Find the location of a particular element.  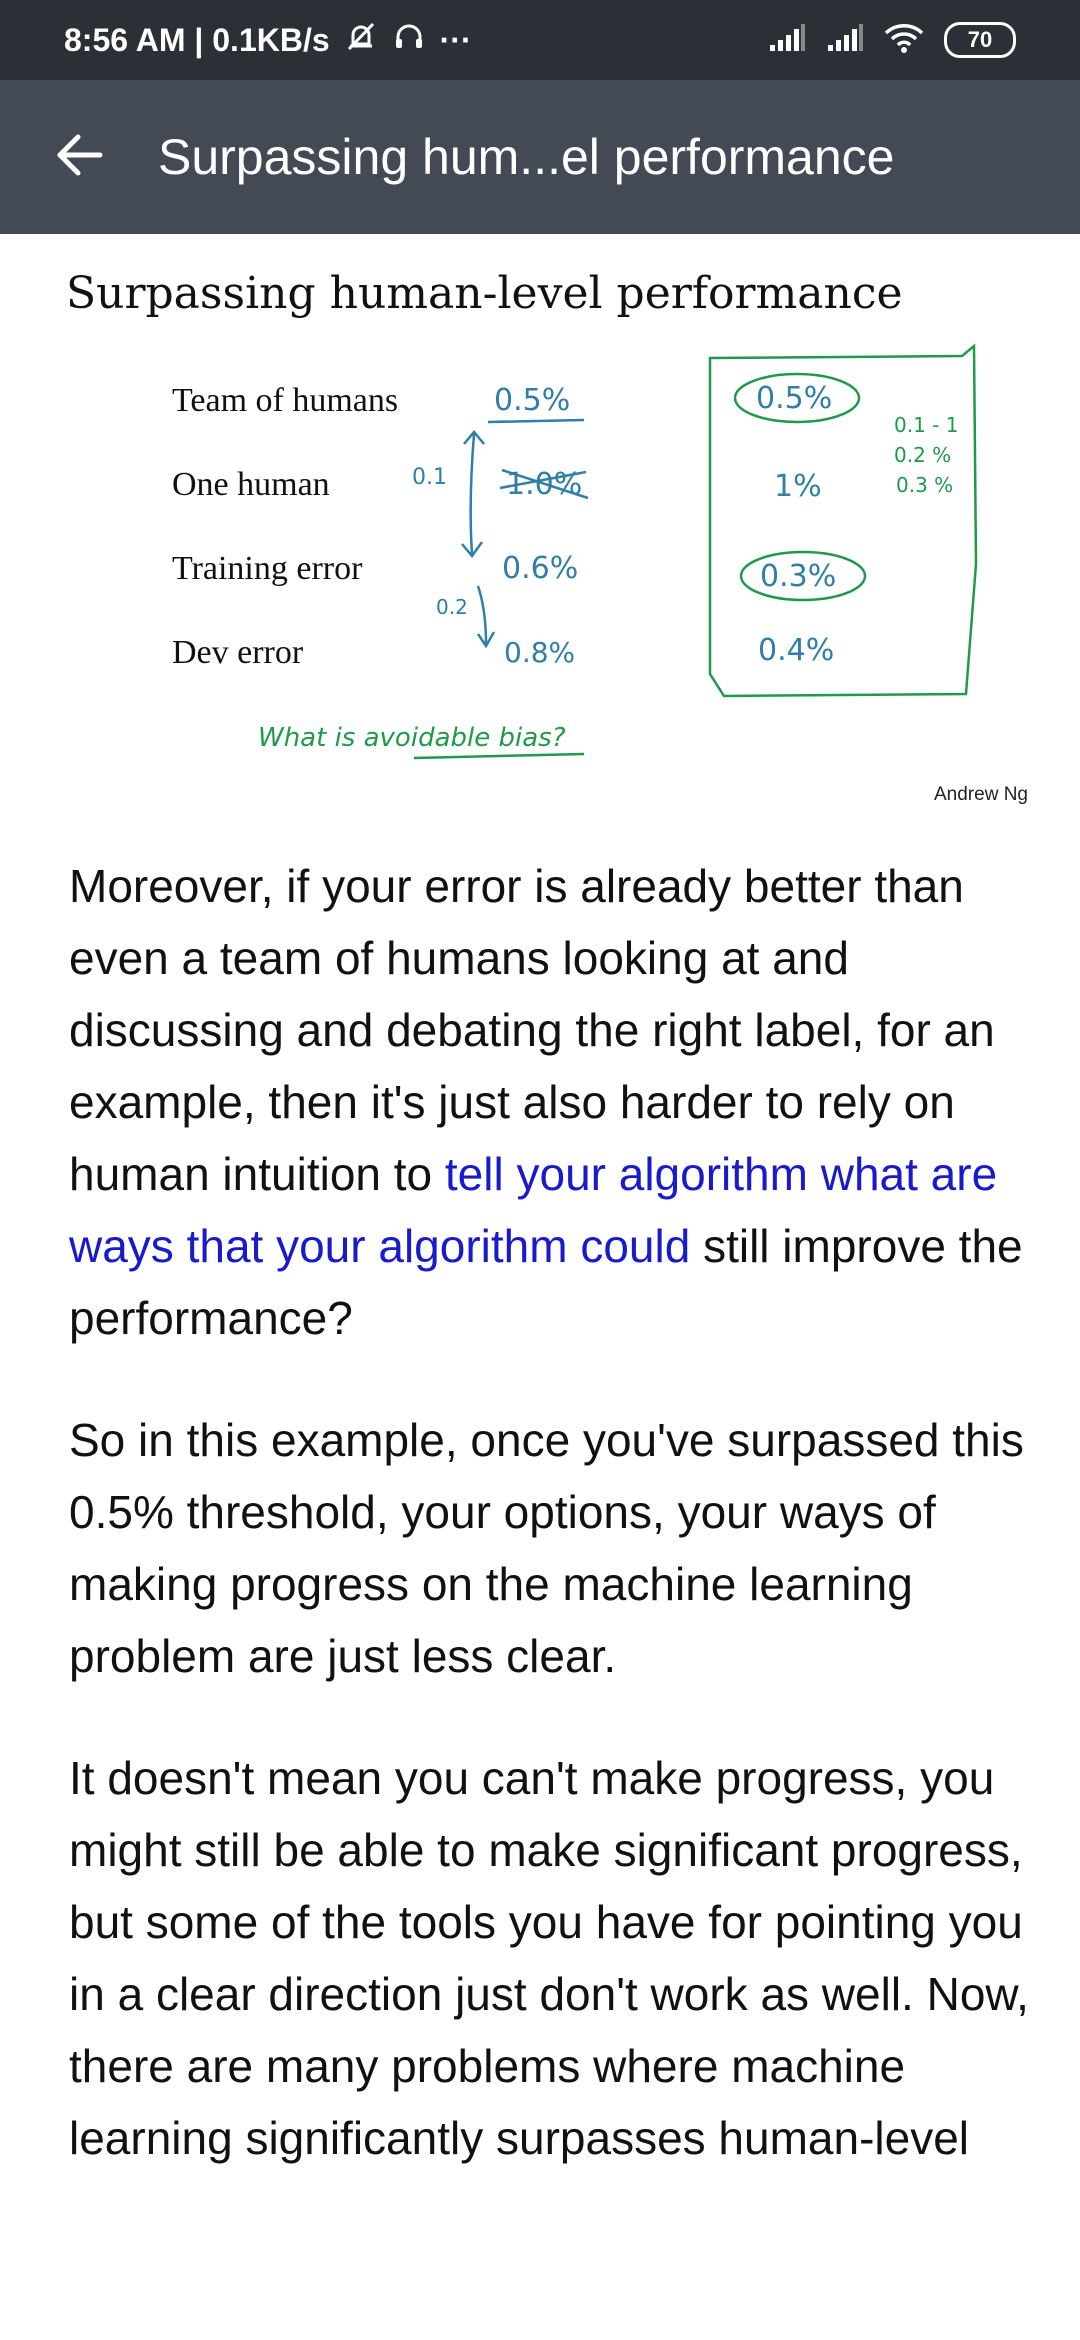

app-title: Surpassing hum...el performance is located at coordinates (526, 157).